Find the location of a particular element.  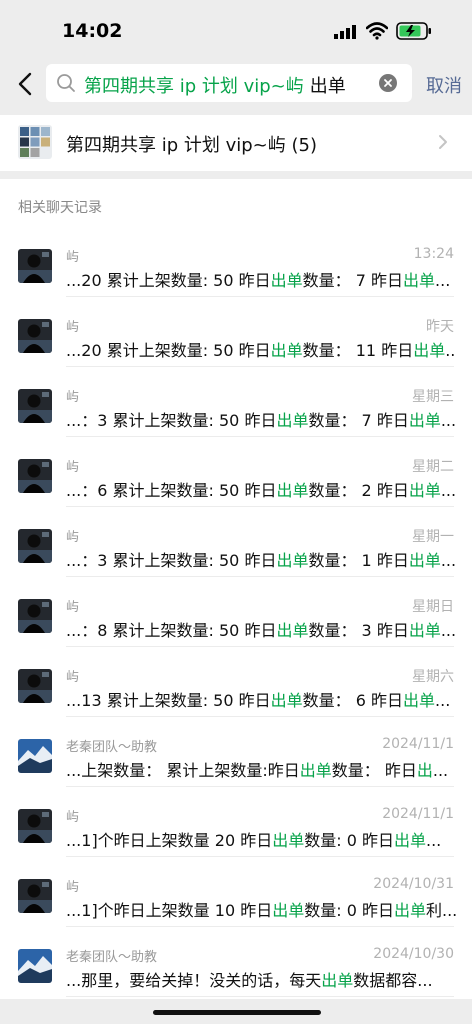

search-icon is located at coordinates (66, 83).